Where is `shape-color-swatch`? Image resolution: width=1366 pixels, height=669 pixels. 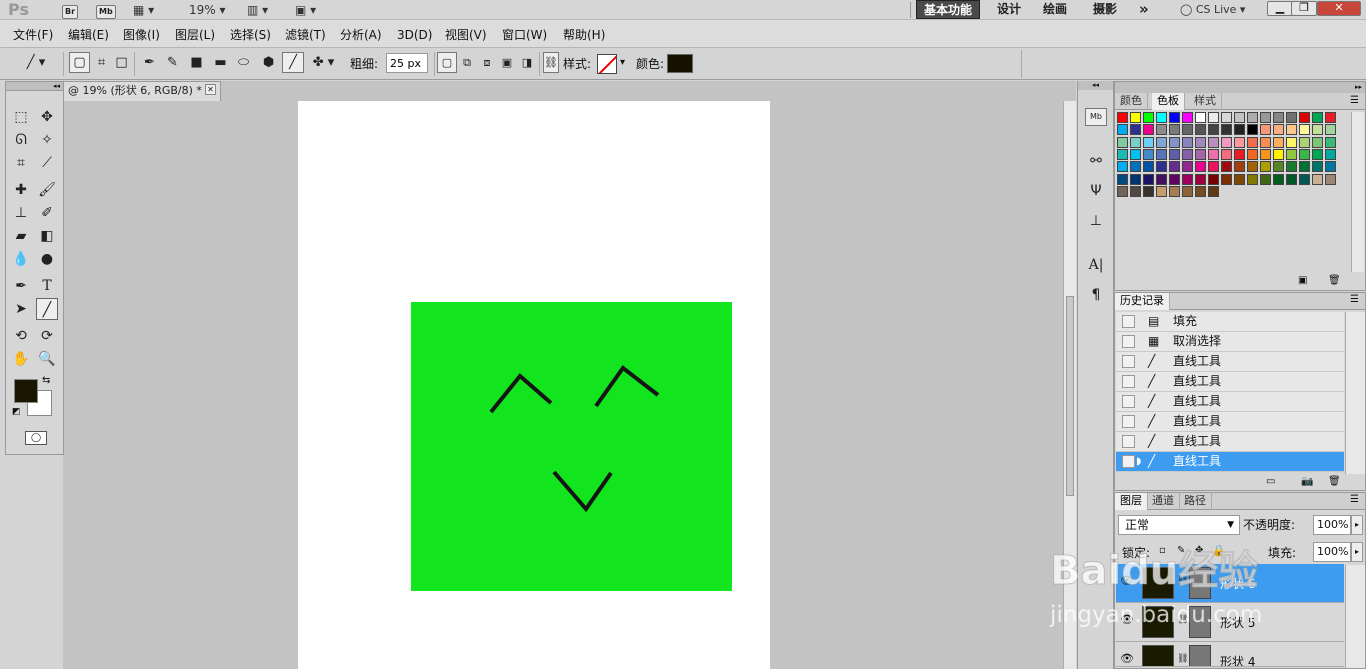 shape-color-swatch is located at coordinates (680, 63).